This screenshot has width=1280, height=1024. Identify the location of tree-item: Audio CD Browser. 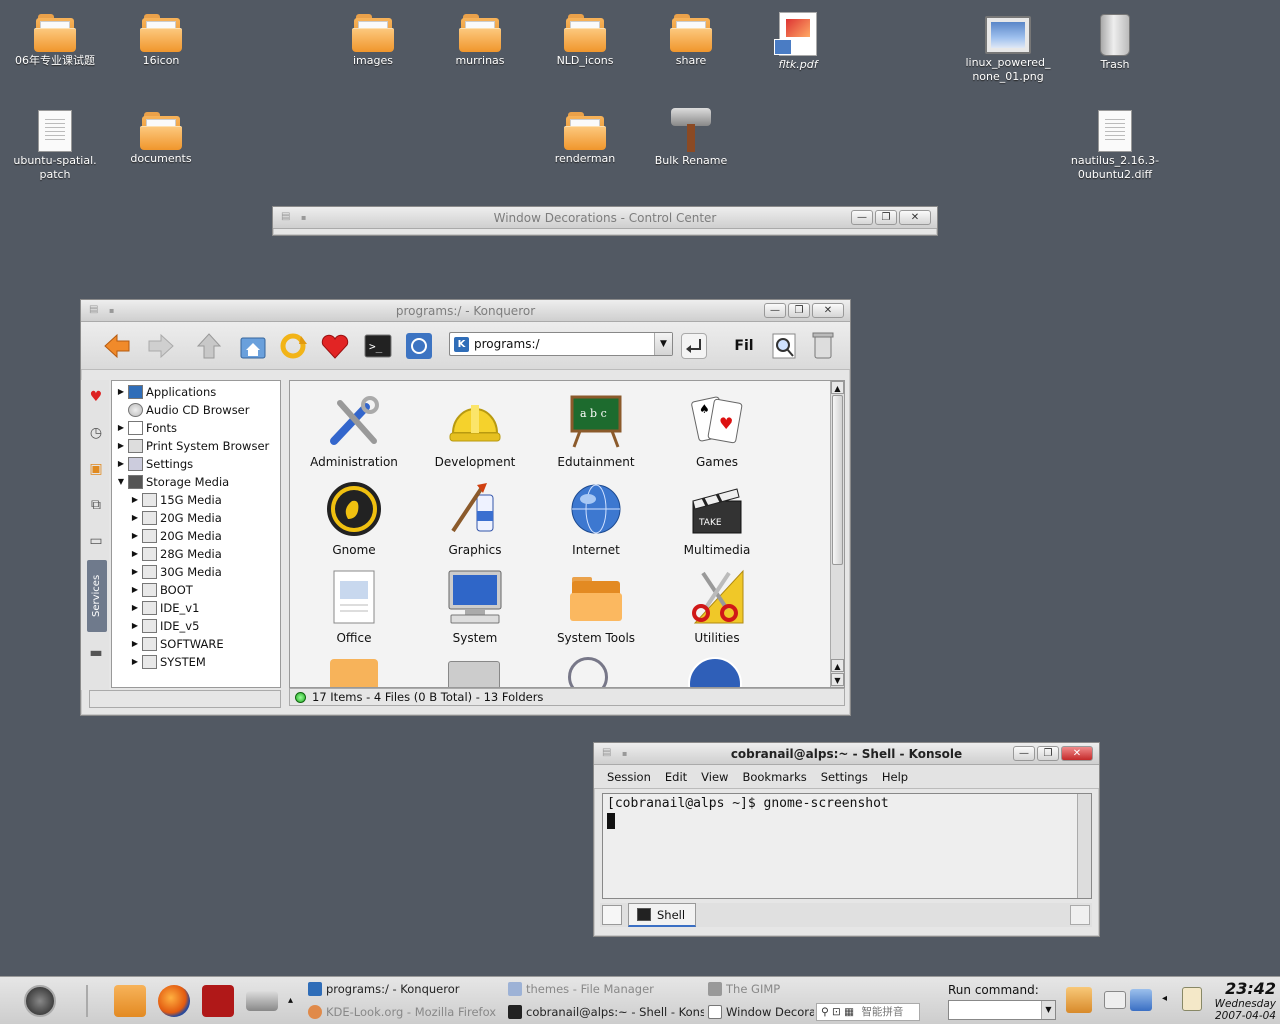
(196, 410).